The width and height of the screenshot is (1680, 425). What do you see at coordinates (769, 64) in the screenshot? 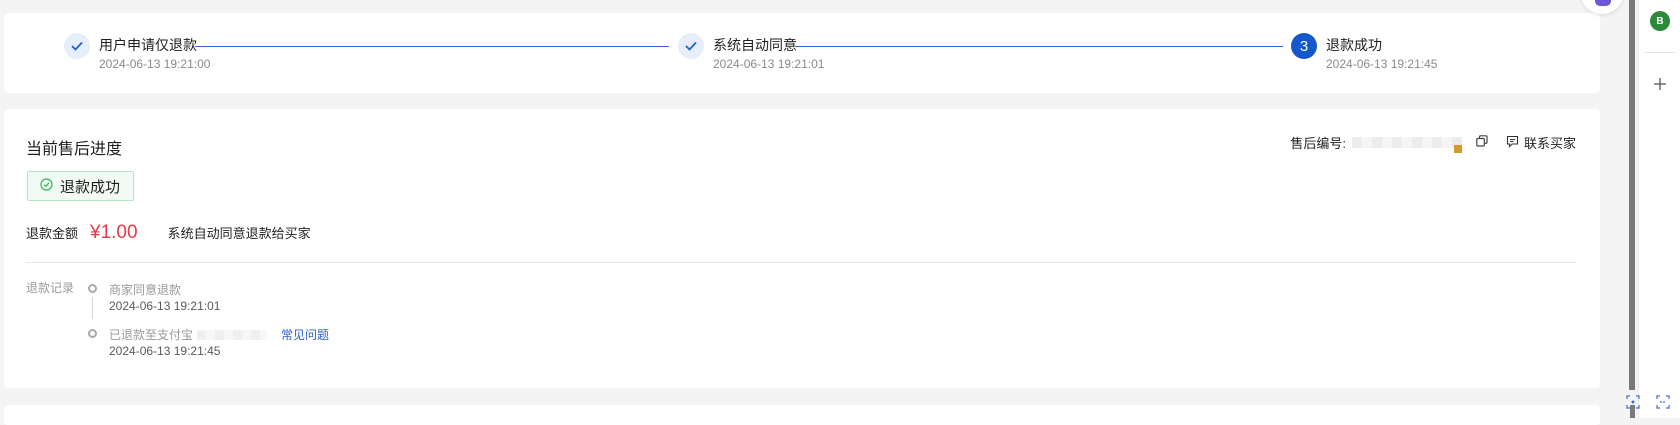
I see `step-time: 2024-06-13 19:21:01` at bounding box center [769, 64].